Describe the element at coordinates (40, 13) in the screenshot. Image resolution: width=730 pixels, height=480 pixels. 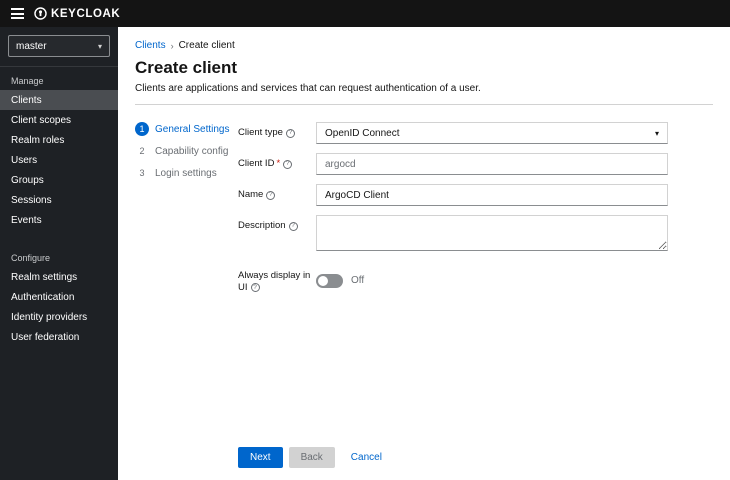
I see `keycloak-logo-icon` at that location.